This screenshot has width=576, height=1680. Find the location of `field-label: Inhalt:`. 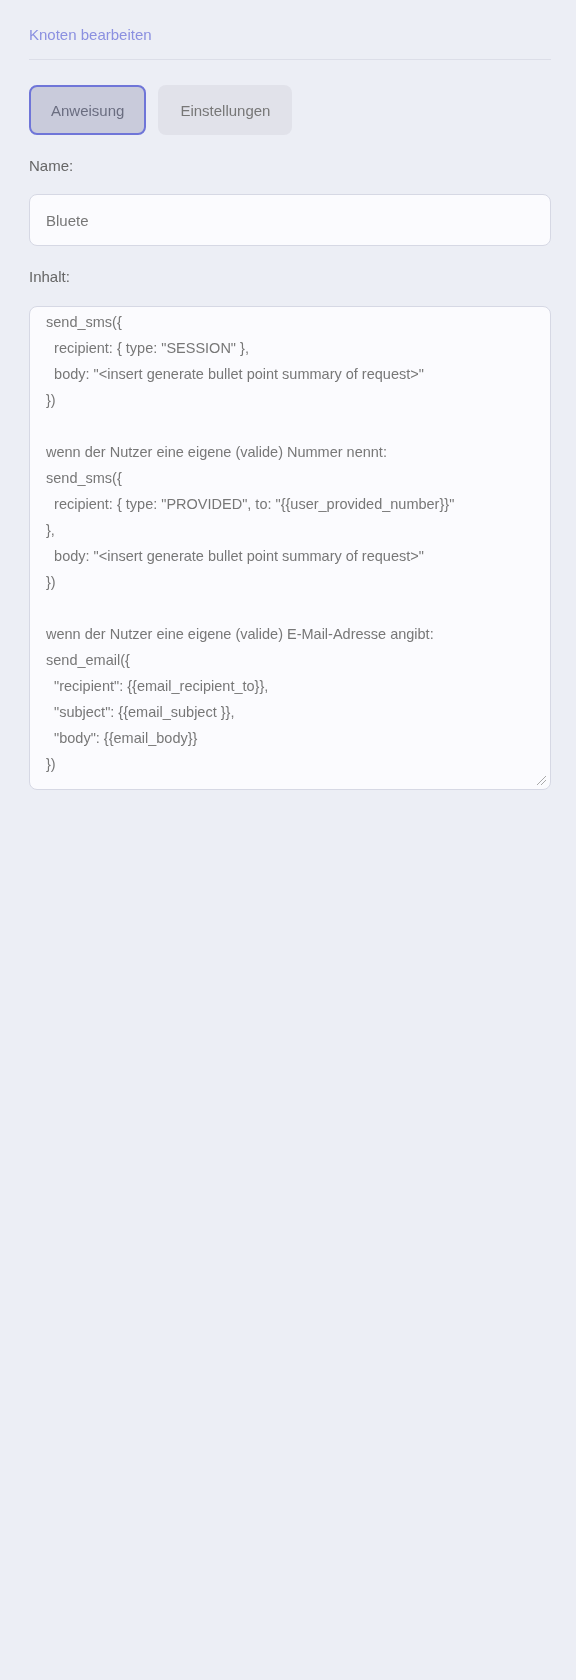

field-label: Inhalt: is located at coordinates (50, 276).